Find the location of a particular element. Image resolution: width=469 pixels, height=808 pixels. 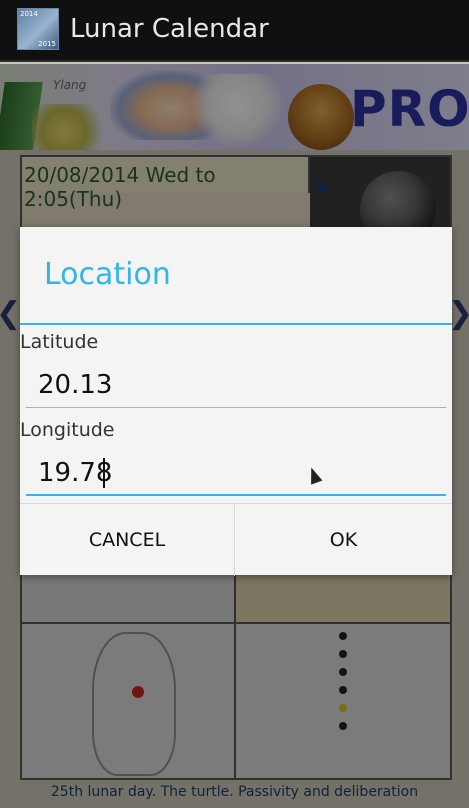

dialog-button-bar: CANCEL OK is located at coordinates (236, 539).